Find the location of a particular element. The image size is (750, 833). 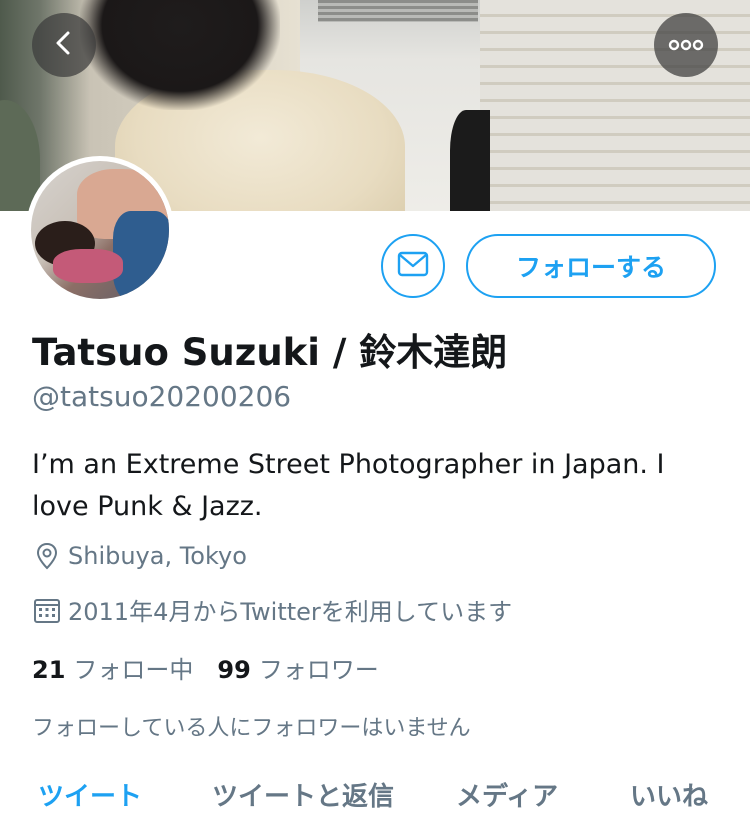

more-options-button is located at coordinates (686, 45).